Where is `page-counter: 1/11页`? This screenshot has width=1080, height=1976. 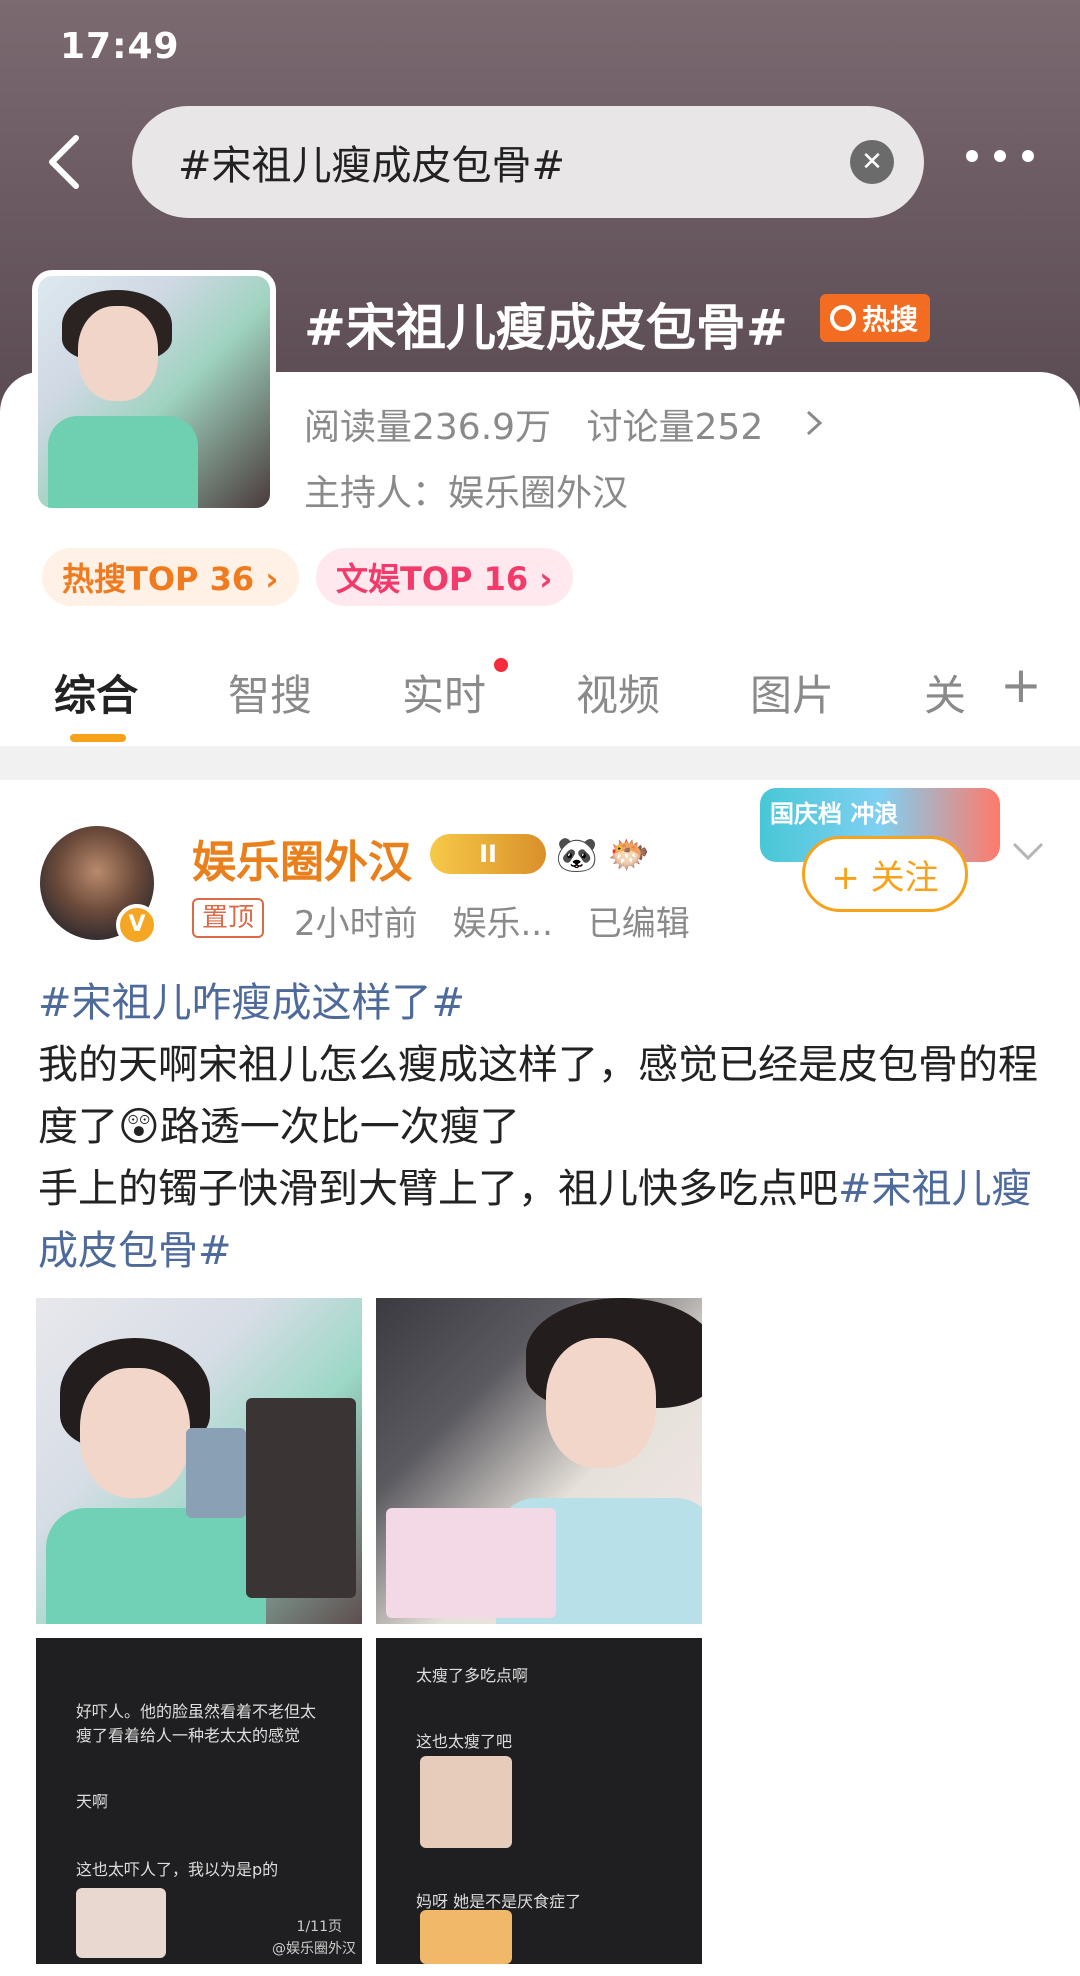 page-counter: 1/11页 is located at coordinates (319, 1927).